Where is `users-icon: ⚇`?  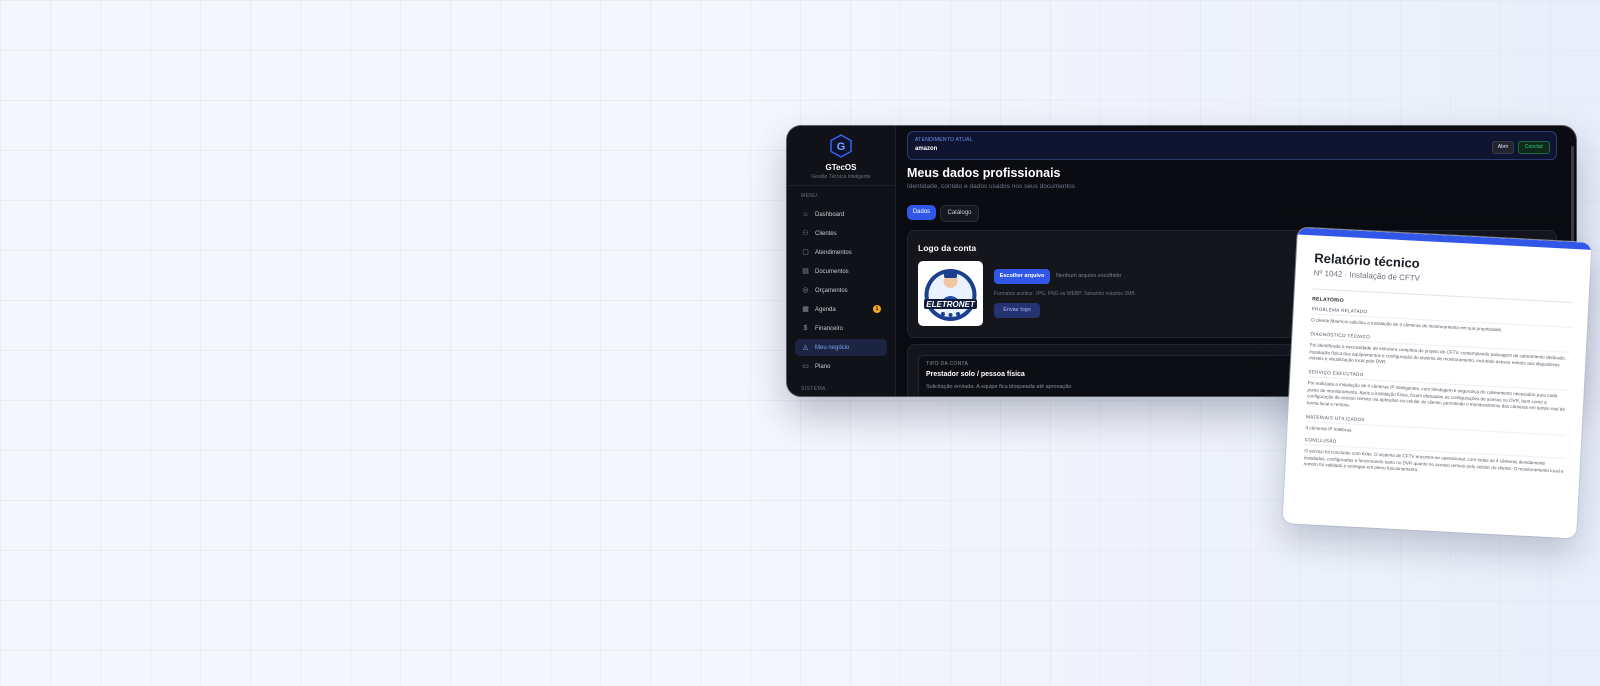 users-icon: ⚇ is located at coordinates (805, 233).